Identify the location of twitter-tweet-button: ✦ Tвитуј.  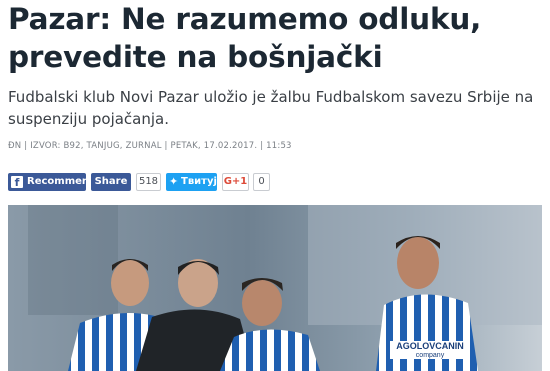
(191, 182).